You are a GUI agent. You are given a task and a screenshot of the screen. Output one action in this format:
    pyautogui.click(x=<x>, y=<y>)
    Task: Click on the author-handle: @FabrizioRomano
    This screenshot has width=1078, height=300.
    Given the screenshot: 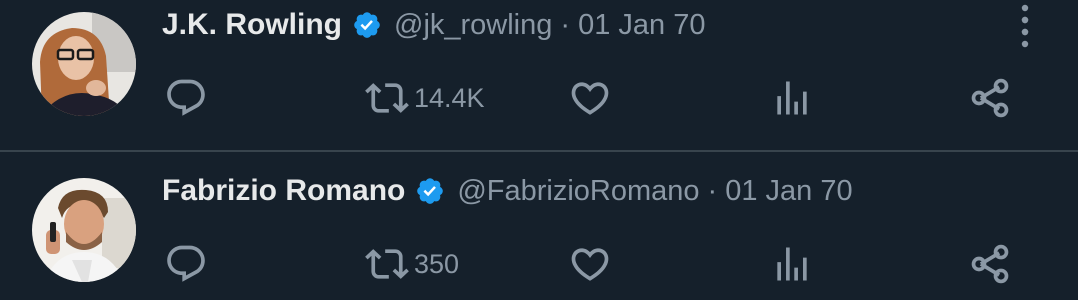 What is the action you would take?
    pyautogui.click(x=578, y=191)
    